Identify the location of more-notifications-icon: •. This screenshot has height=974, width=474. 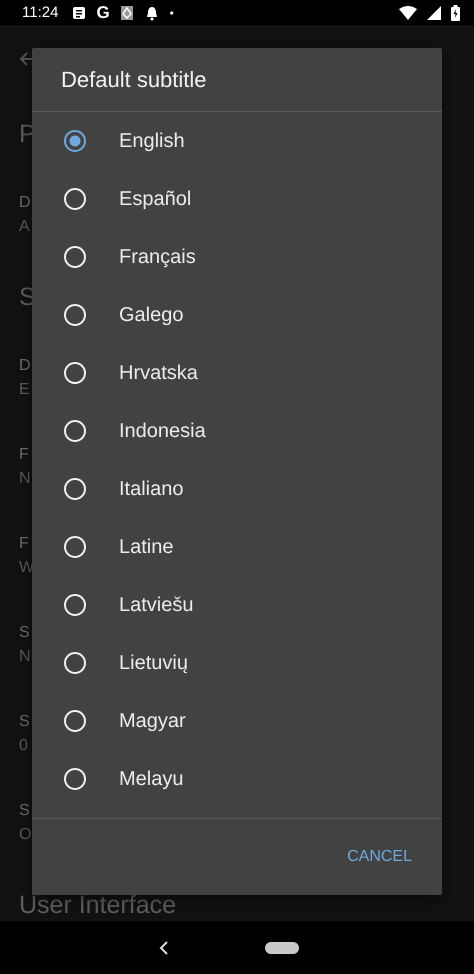
(172, 13).